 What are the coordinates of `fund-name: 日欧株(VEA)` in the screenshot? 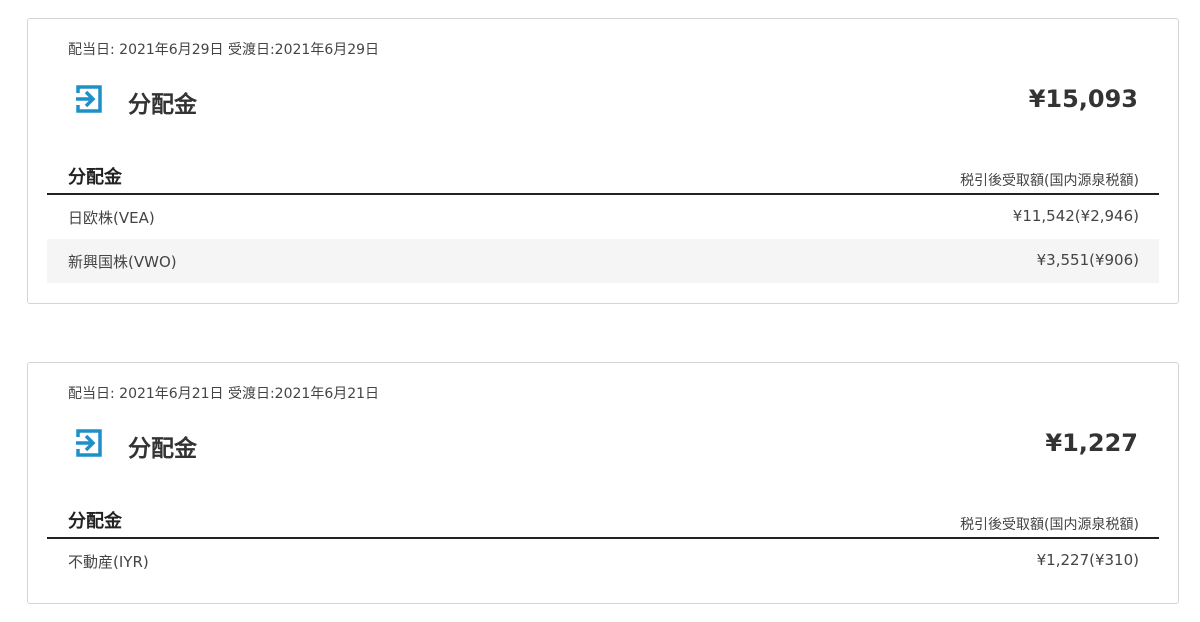 It's located at (111, 218).